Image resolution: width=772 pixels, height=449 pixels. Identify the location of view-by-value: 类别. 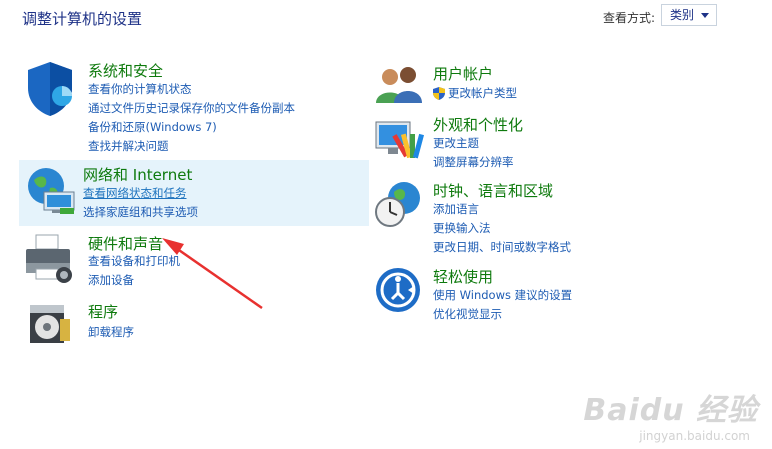
(682, 15).